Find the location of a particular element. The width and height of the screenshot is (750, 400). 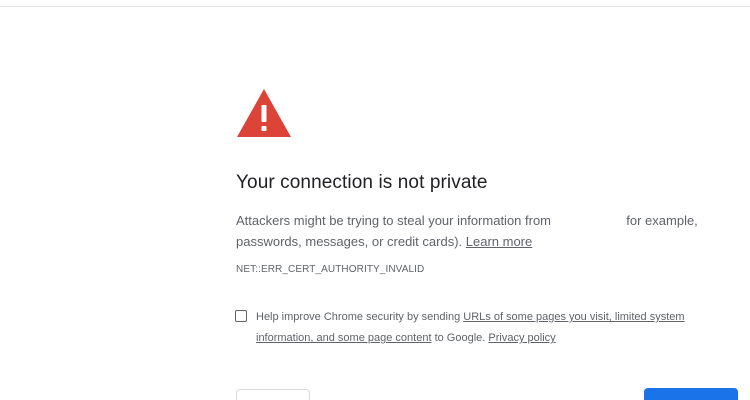

advanced-button is located at coordinates (273, 394).